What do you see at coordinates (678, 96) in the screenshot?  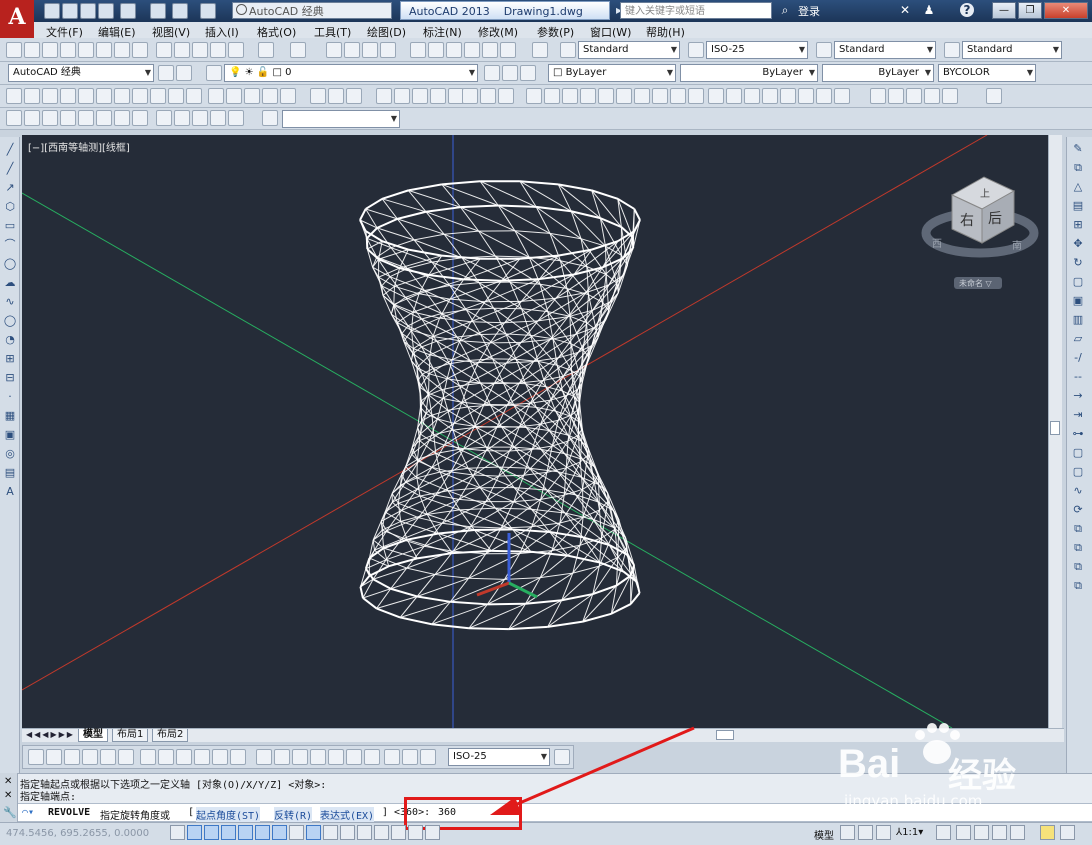 I see `edge-tool-9-icon` at bounding box center [678, 96].